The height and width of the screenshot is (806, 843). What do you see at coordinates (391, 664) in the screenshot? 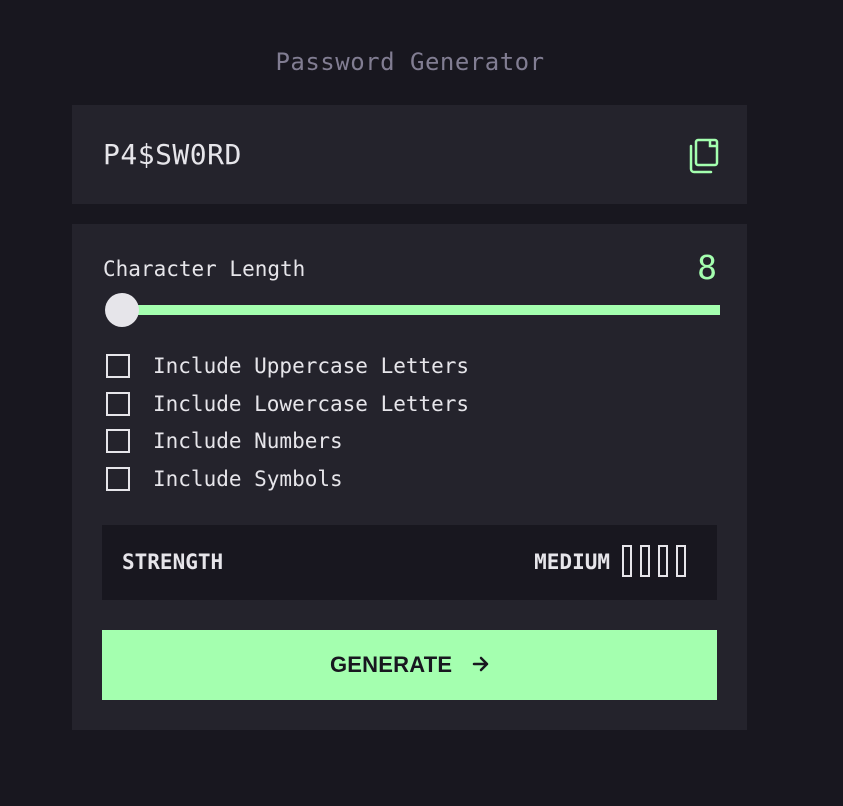
I see `generate-label: GENERATE` at bounding box center [391, 664].